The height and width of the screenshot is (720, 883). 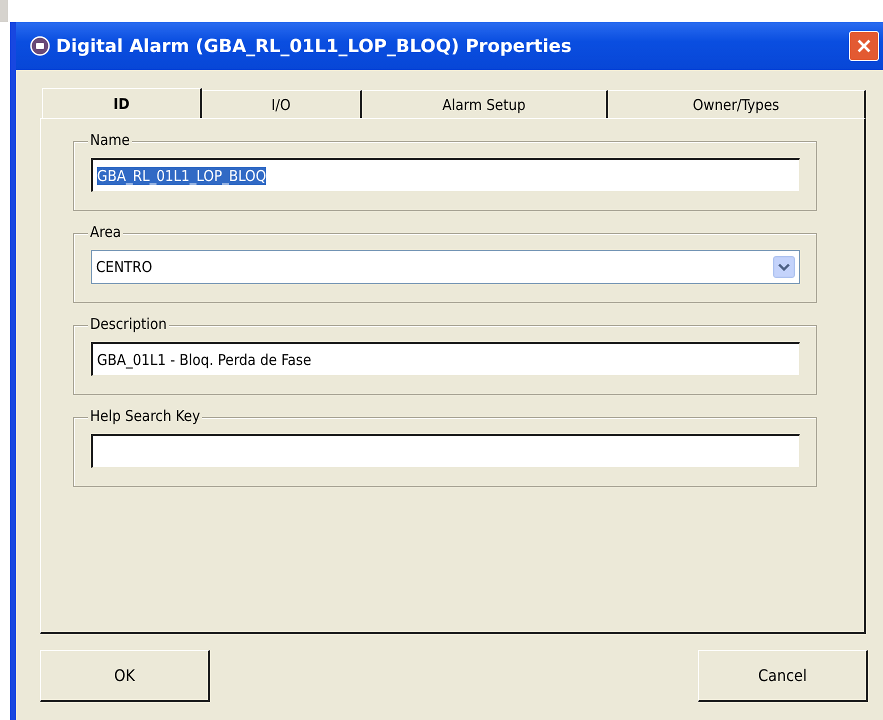 I want to click on tab: Owner/Types, so click(x=737, y=104).